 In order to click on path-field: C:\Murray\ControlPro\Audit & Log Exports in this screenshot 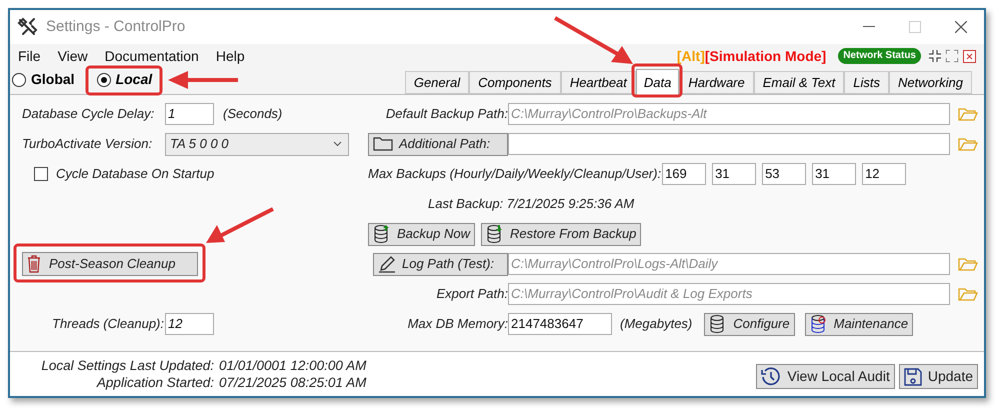, I will do `click(729, 294)`.